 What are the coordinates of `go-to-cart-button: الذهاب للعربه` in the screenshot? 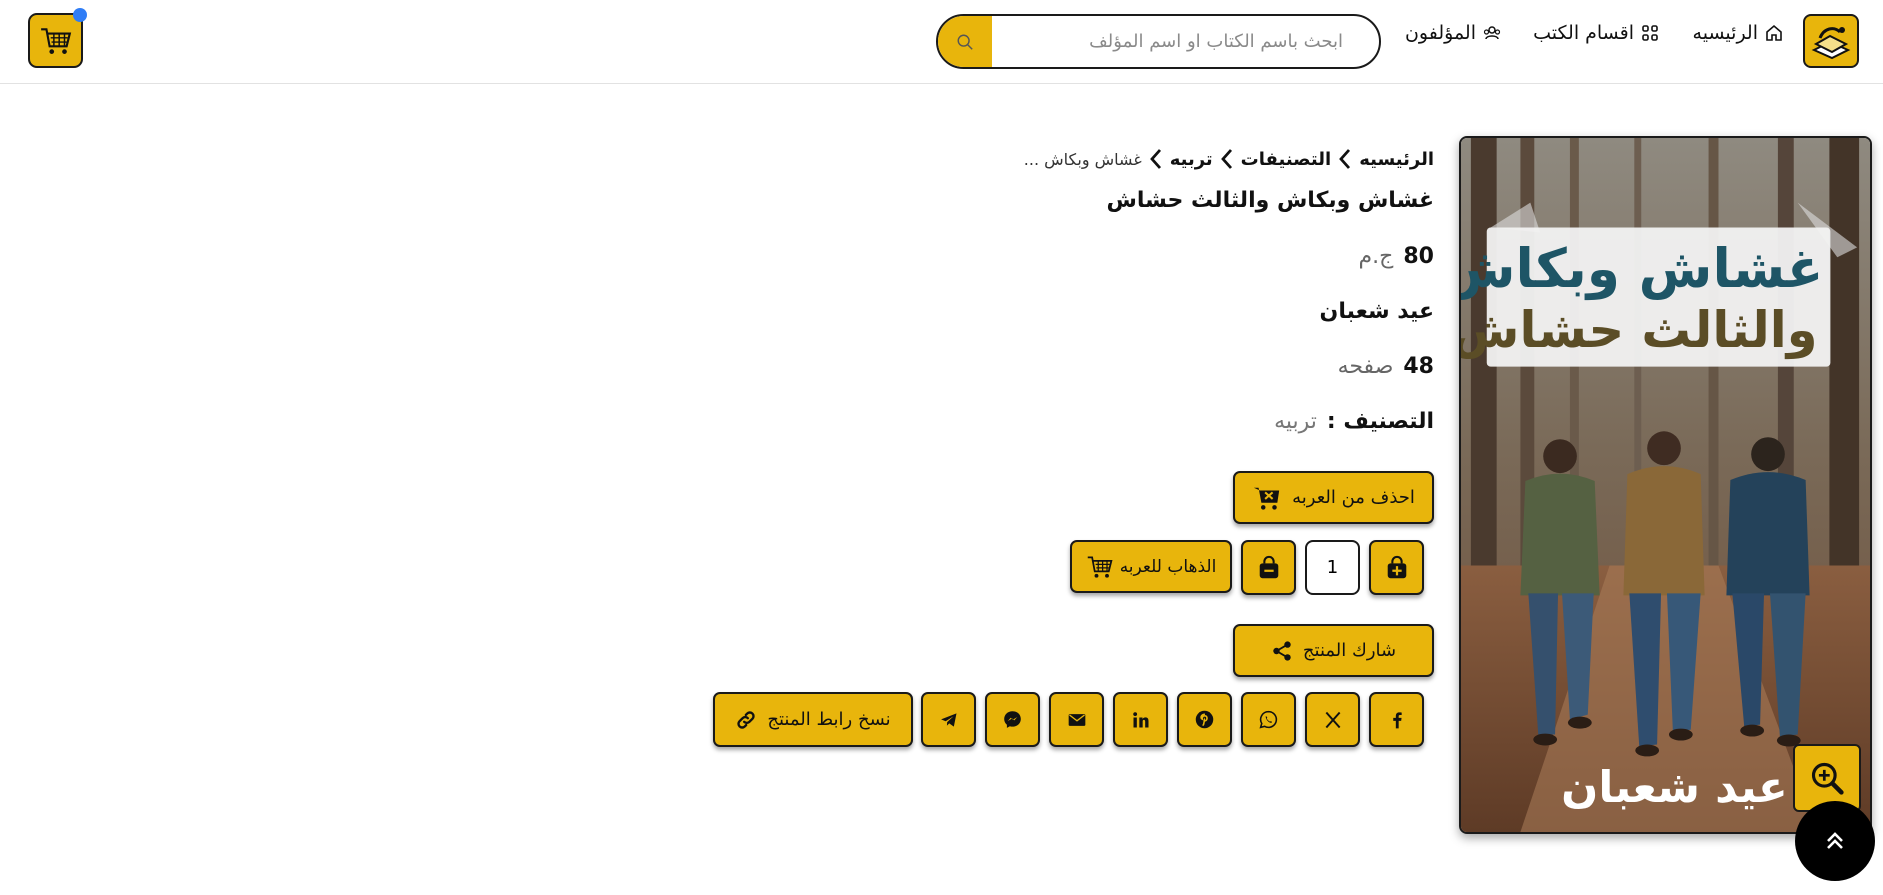 It's located at (1151, 566).